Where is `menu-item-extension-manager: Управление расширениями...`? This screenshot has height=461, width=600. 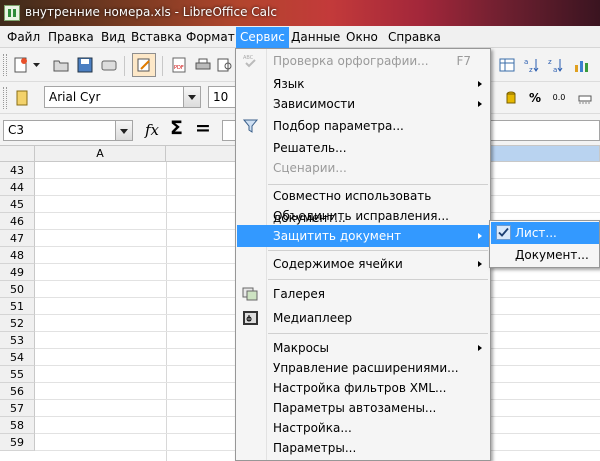 menu-item-extension-manager: Управление расширениями... is located at coordinates (363, 368).